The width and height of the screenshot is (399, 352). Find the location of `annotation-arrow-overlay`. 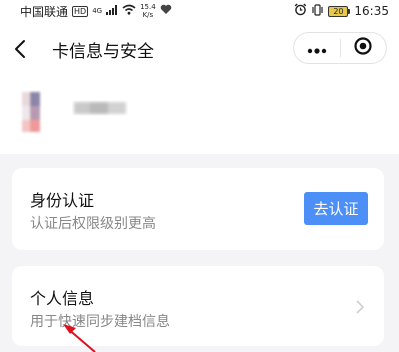

annotation-arrow-overlay is located at coordinates (79, 338).